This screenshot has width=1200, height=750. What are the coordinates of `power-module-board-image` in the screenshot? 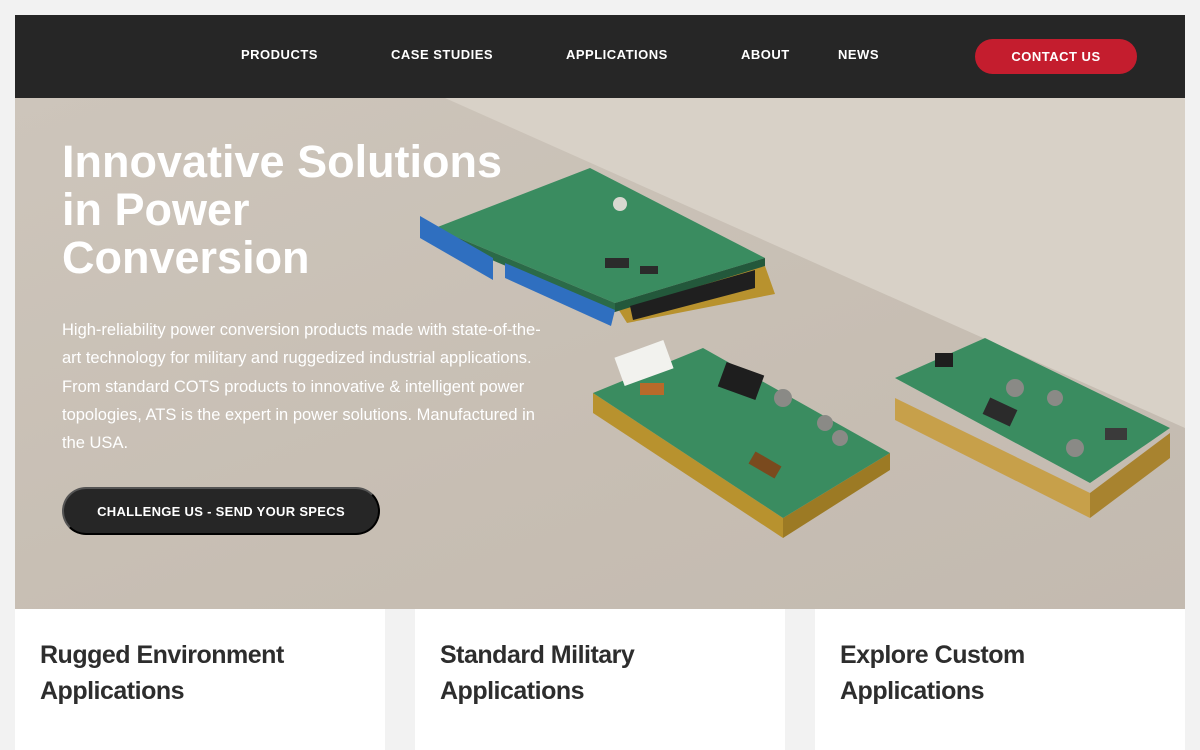 It's located at (741, 439).